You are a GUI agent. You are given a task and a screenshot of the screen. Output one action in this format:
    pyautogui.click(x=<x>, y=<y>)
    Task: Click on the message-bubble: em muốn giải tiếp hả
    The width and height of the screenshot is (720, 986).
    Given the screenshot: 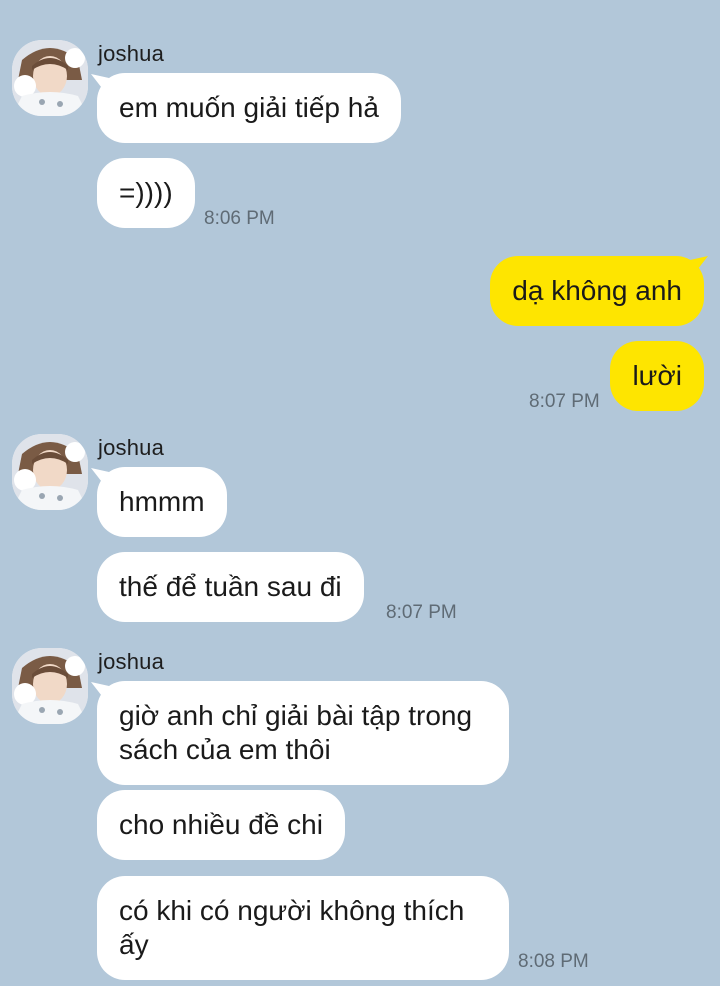 What is the action you would take?
    pyautogui.click(x=249, y=108)
    